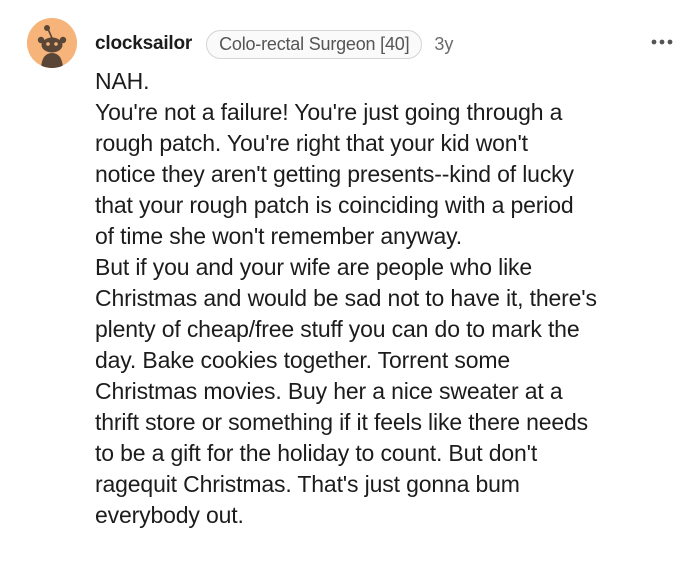 The image size is (700, 569). I want to click on text-line: of time she won't remember anyway., so click(279, 236).